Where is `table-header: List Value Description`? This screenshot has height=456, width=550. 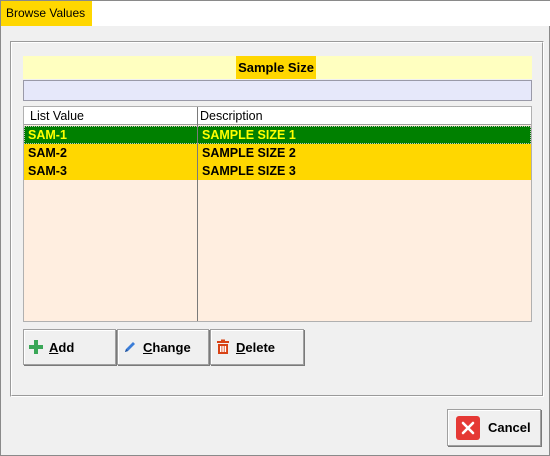 table-header: List Value Description is located at coordinates (277, 116).